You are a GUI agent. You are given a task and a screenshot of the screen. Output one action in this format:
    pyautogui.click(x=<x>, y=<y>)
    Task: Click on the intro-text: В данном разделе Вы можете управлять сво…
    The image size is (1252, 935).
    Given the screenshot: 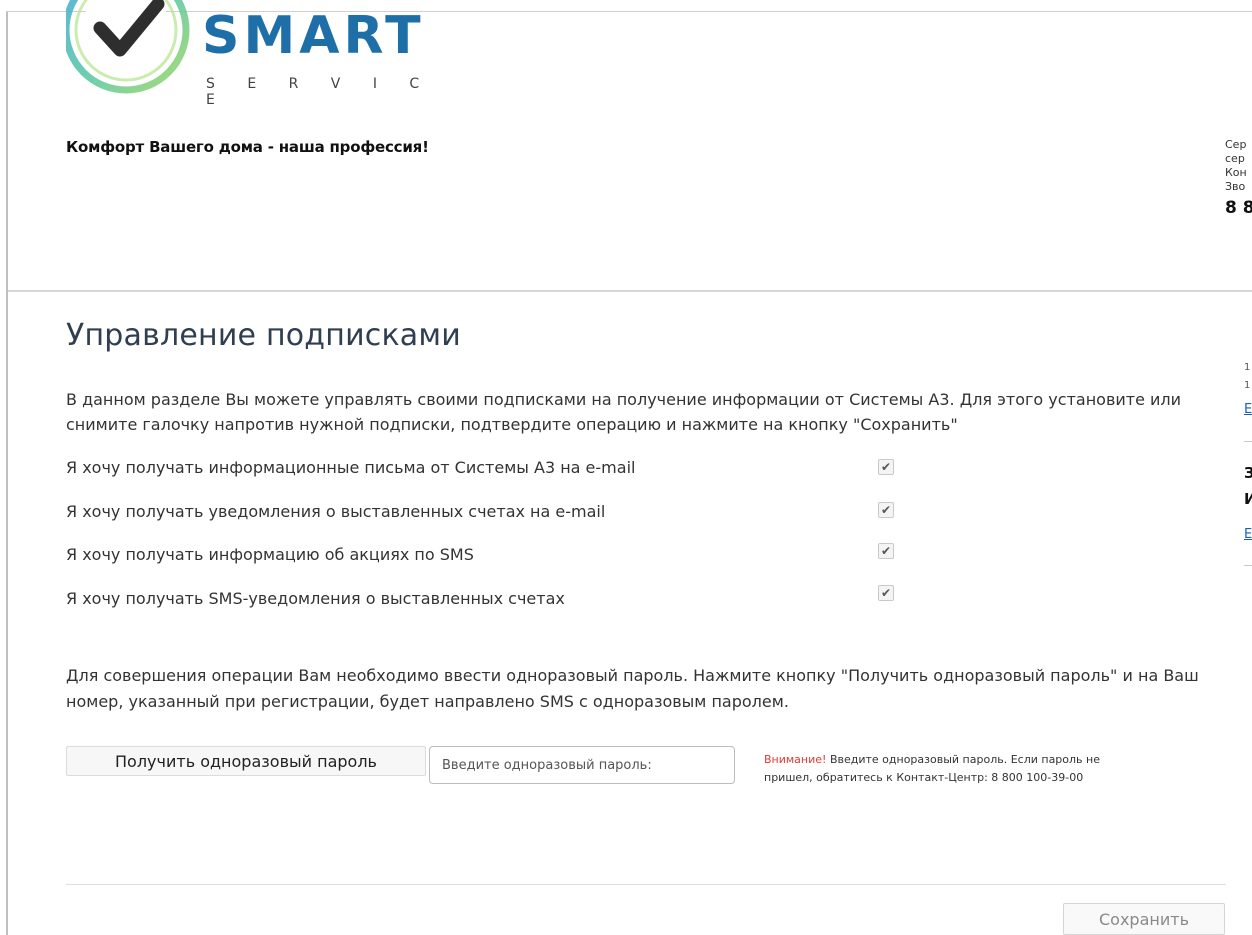 What is the action you would take?
    pyautogui.click(x=624, y=412)
    